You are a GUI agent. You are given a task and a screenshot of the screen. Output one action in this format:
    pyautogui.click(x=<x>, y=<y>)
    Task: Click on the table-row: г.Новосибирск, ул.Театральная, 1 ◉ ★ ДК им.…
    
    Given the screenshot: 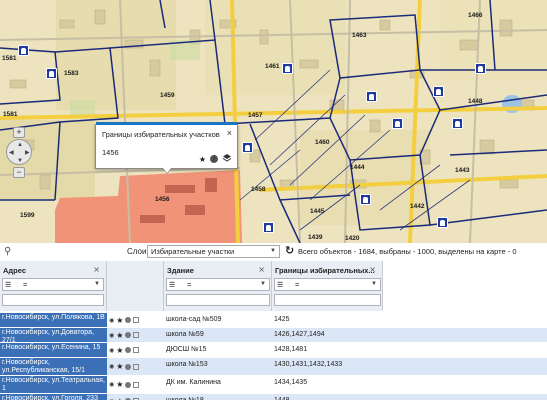 What is the action you would take?
    pyautogui.click(x=273, y=384)
    